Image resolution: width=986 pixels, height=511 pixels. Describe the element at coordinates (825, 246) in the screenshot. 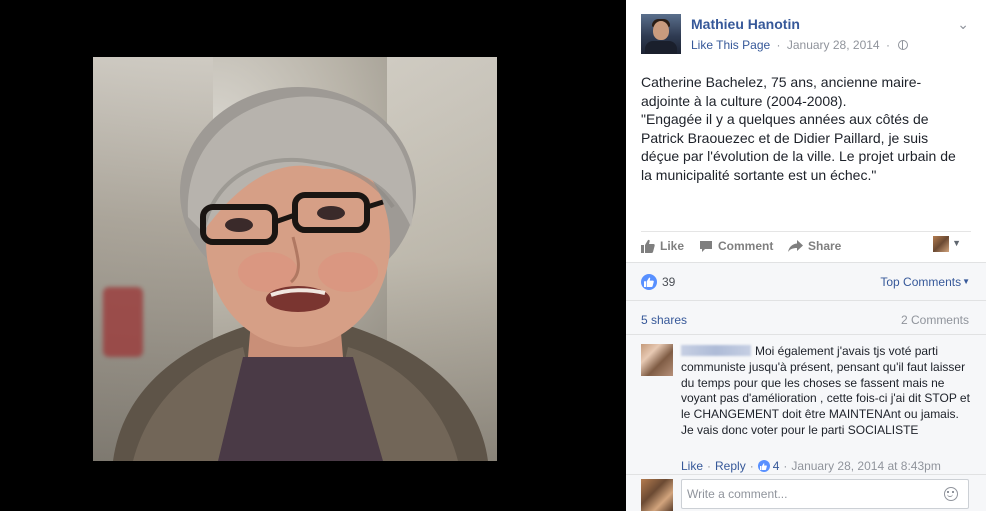

I see `share-label: Share` at that location.